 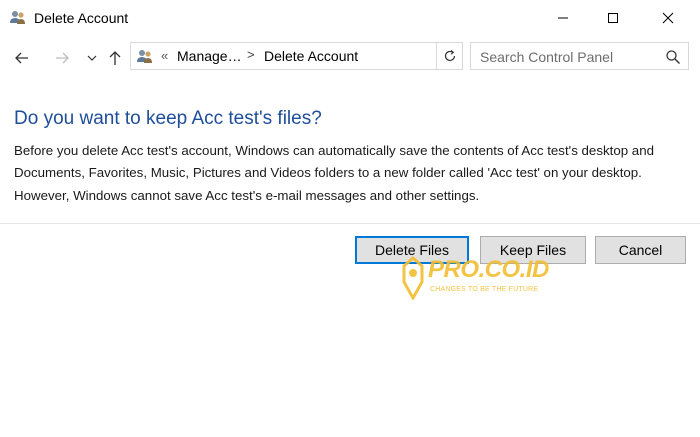 I want to click on forward-arrow-icon, so click(x=62, y=58).